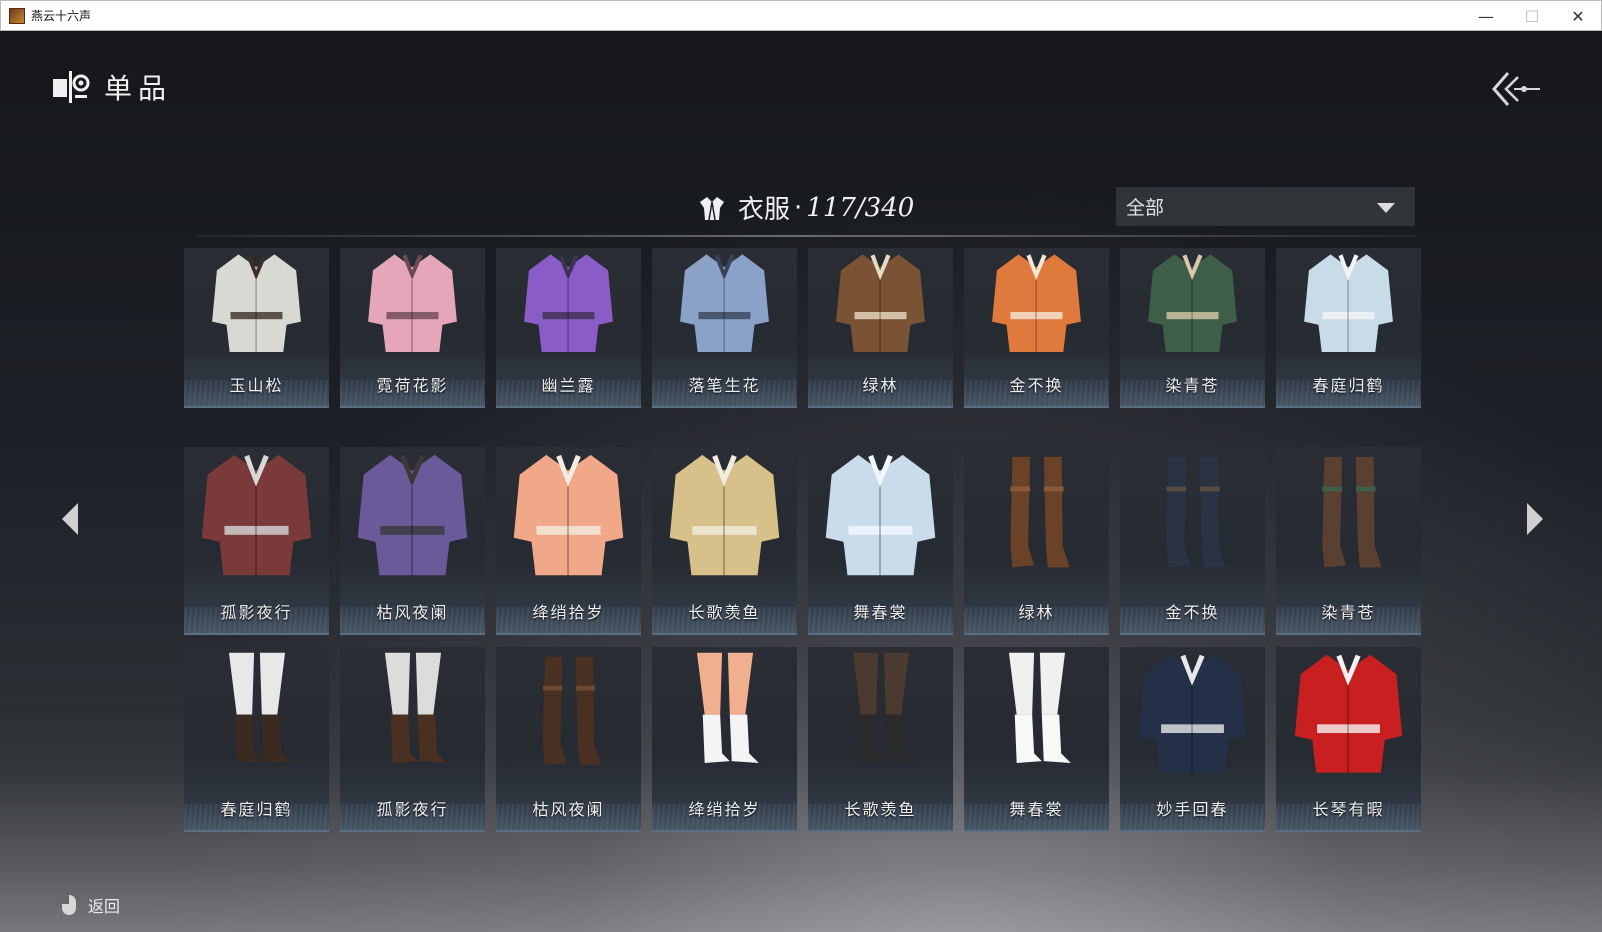 The image size is (1602, 932). Describe the element at coordinates (69, 905) in the screenshot. I see `mouse-icon` at that location.